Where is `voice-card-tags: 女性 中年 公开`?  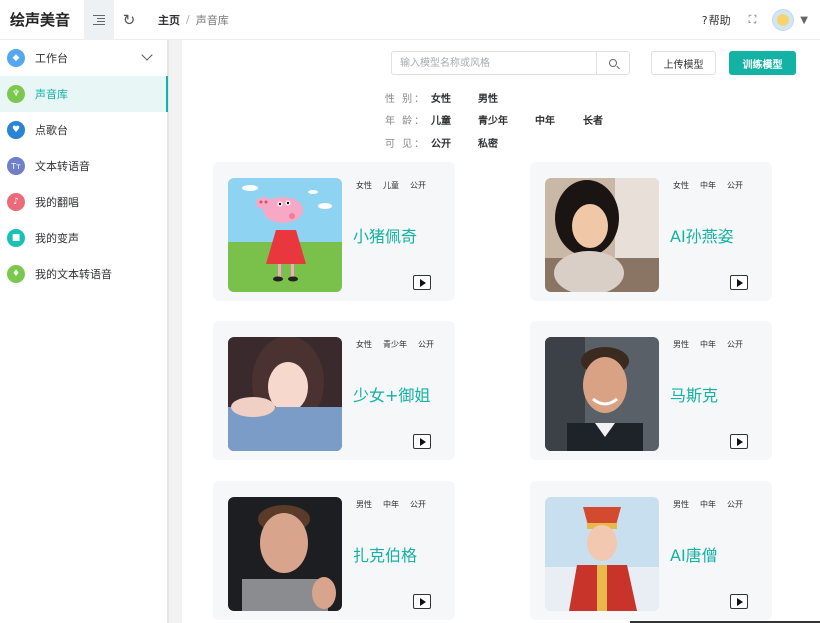 voice-card-tags: 女性 中年 公开 is located at coordinates (708, 185).